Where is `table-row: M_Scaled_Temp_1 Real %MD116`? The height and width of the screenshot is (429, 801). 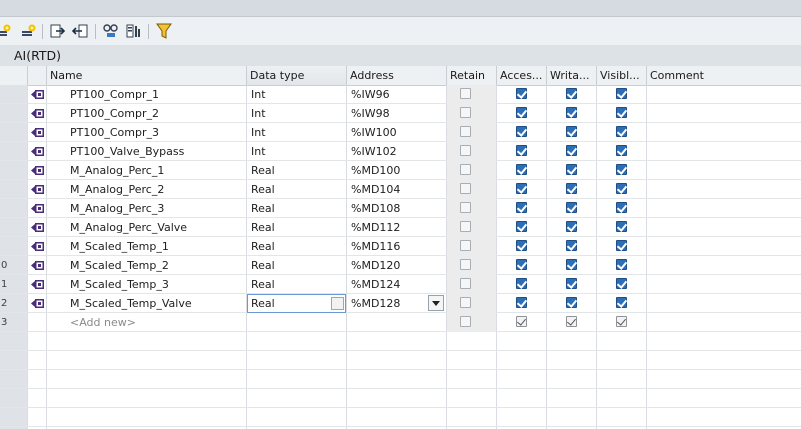
table-row: M_Scaled_Temp_1 Real %MD116 is located at coordinates (400, 246).